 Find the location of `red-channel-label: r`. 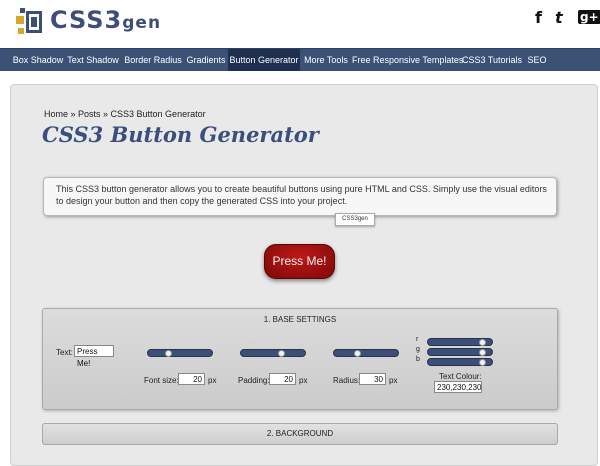

red-channel-label: r is located at coordinates (417, 339).